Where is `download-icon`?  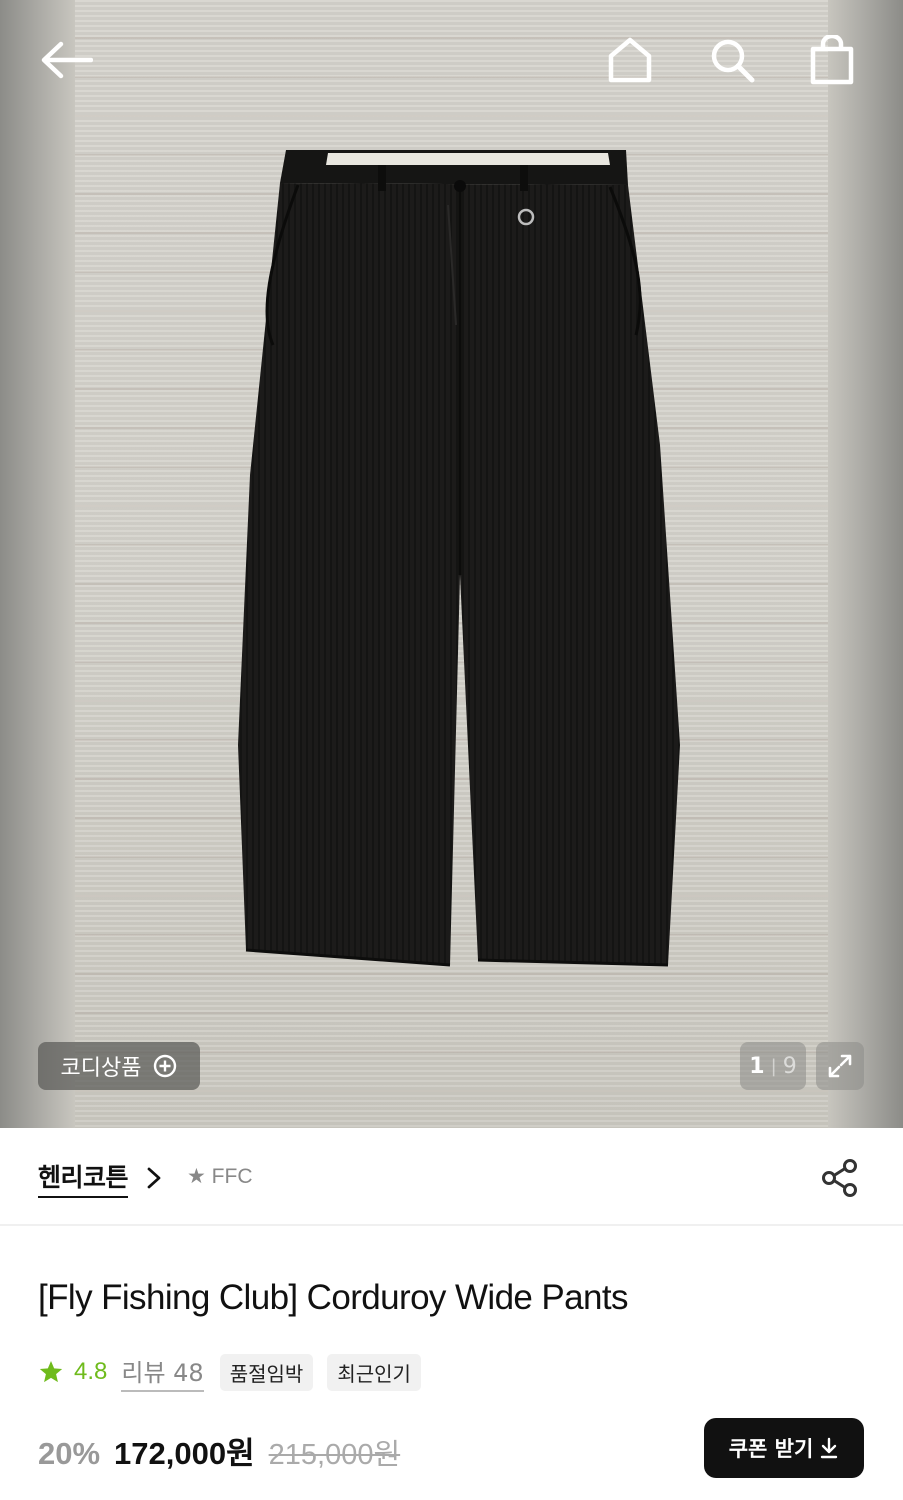 download-icon is located at coordinates (829, 1448).